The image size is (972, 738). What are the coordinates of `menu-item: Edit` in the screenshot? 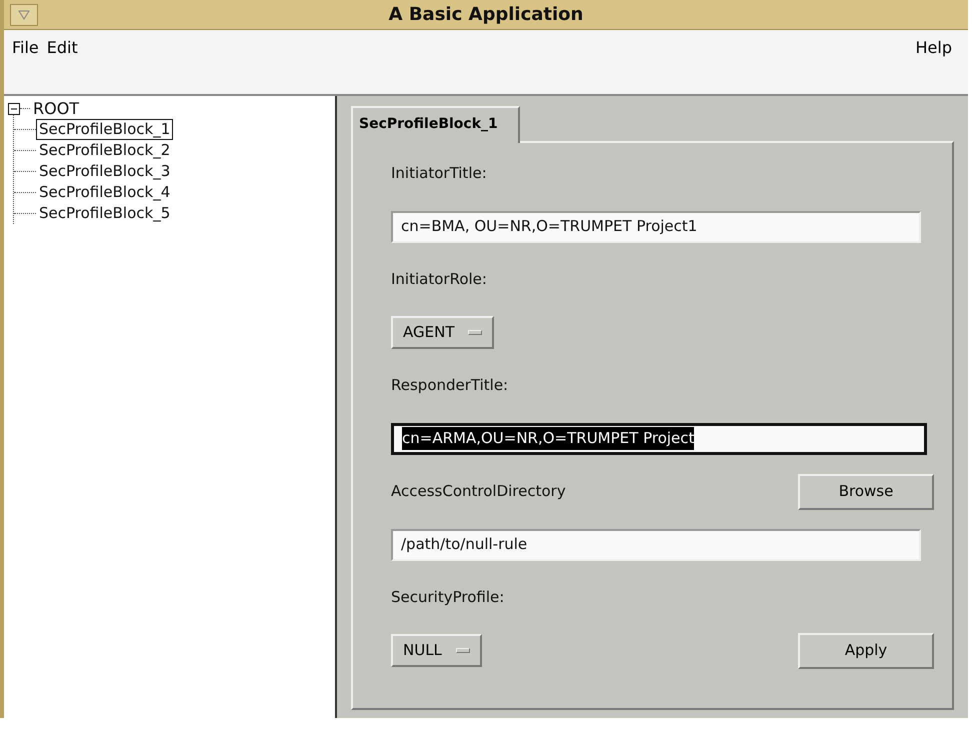 It's located at (66, 48).